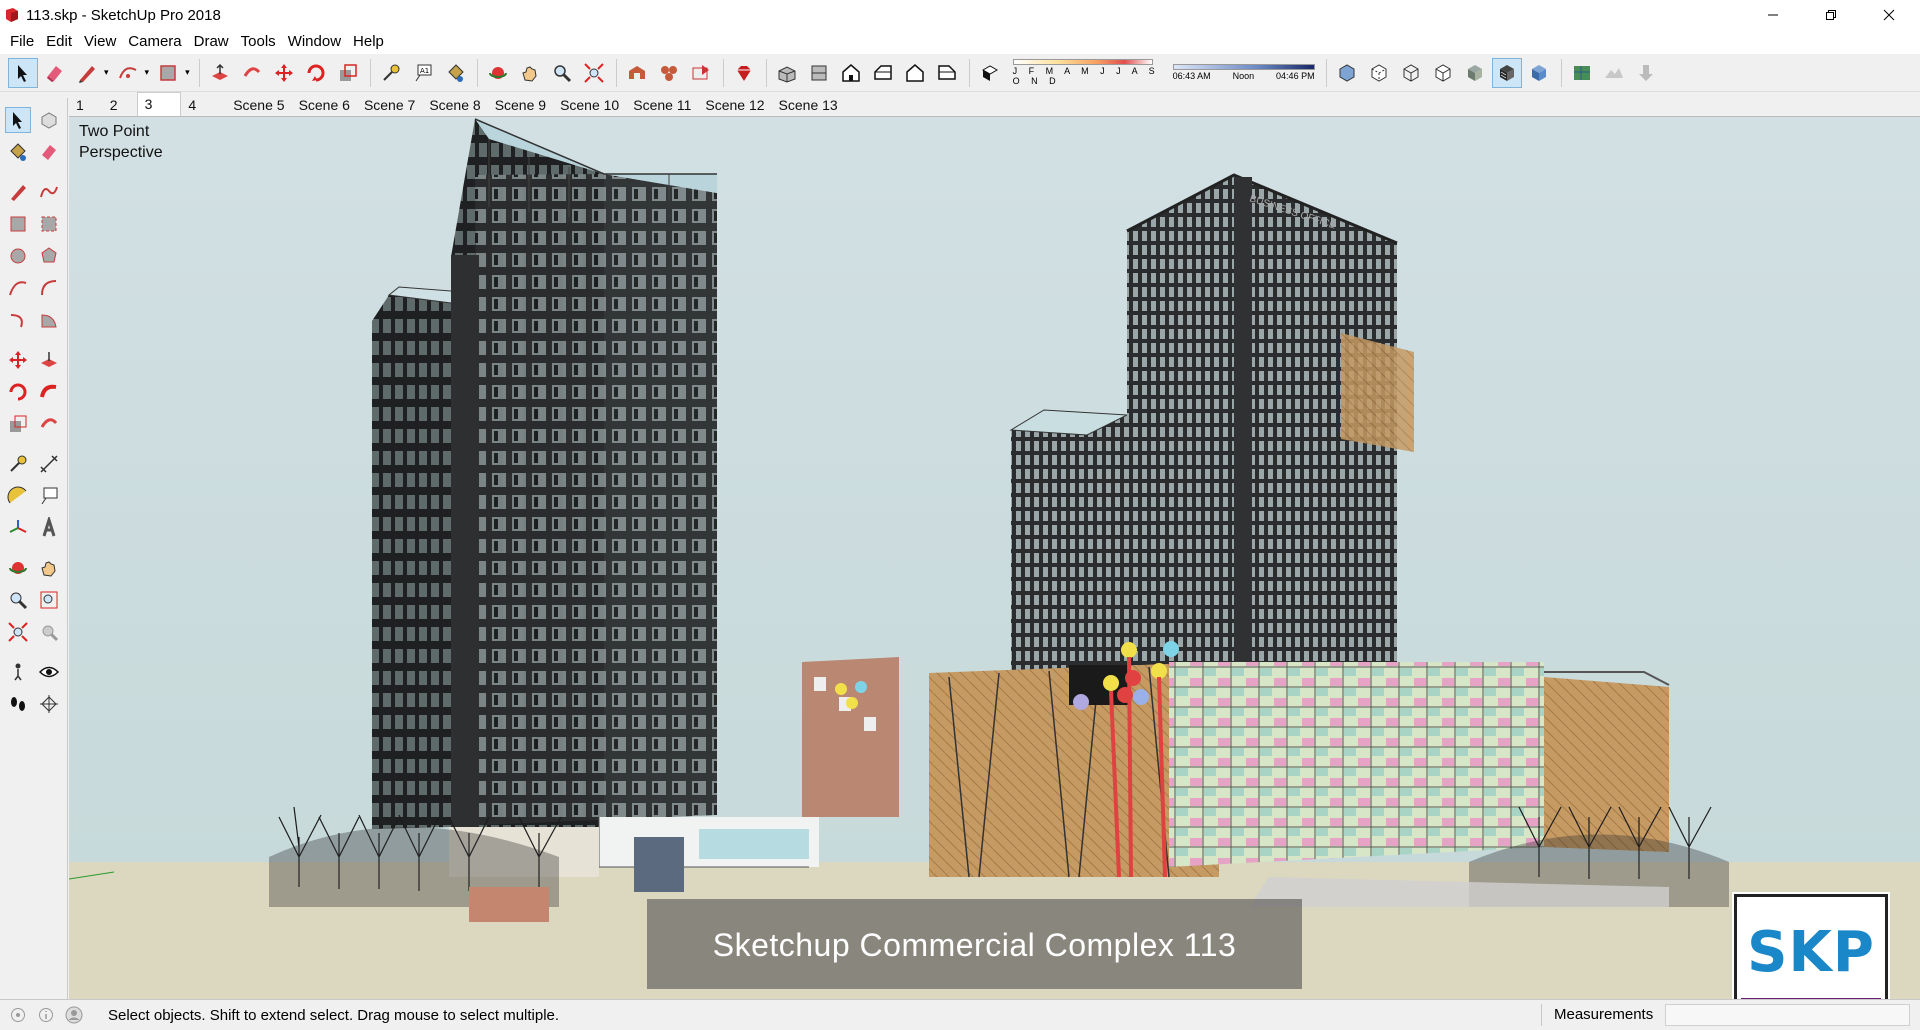  I want to click on scene-tab-12: Scene 12, so click(734, 105).